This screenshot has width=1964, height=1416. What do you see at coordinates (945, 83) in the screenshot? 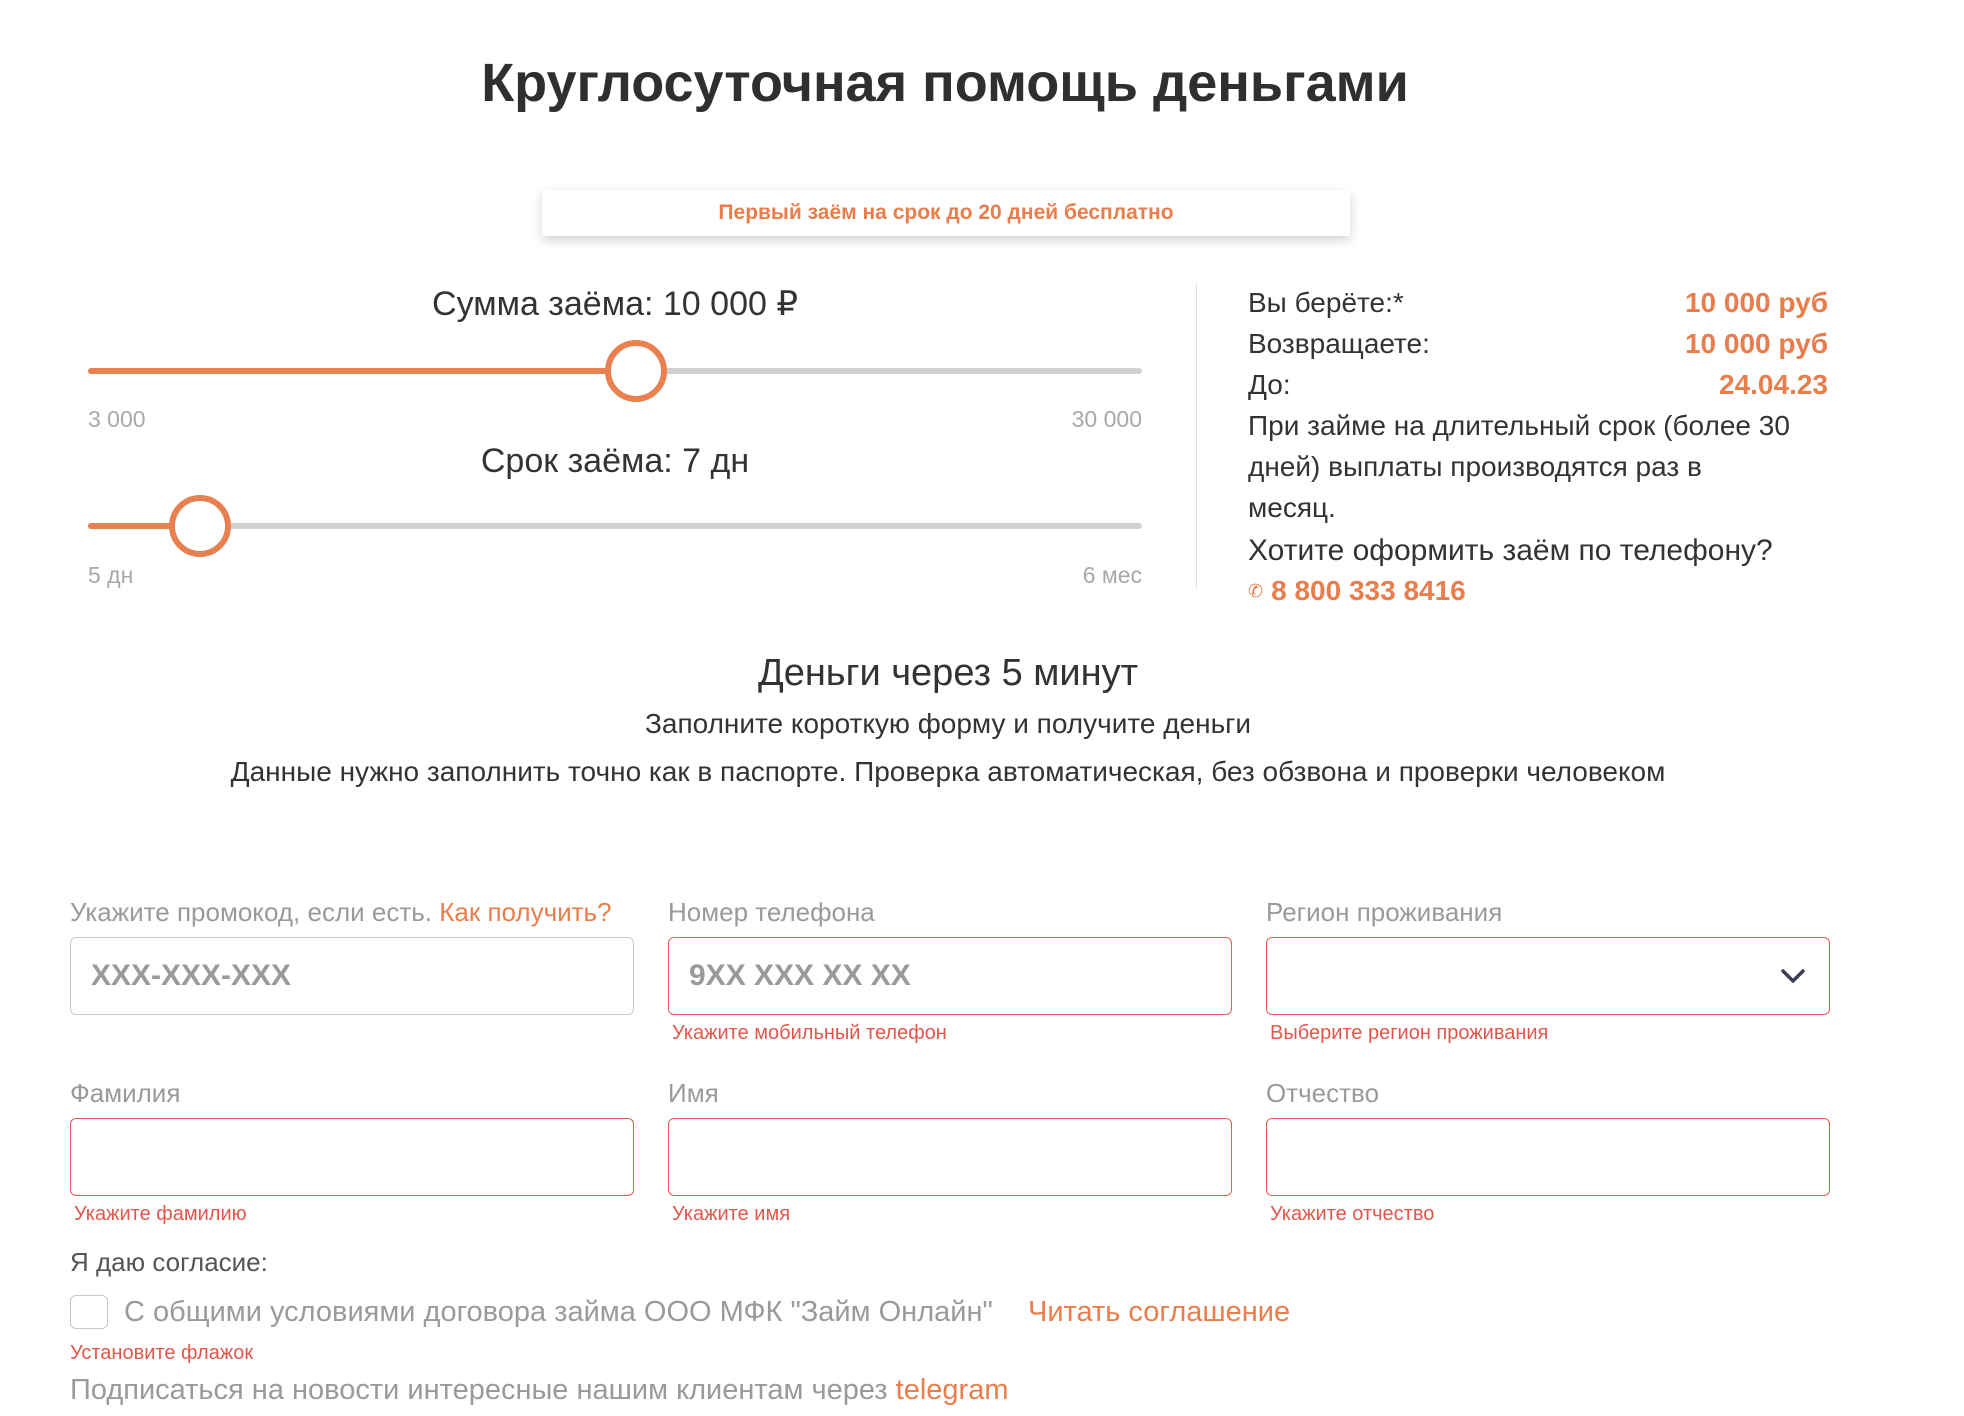
I see `page-title: Круглосуточная помощь деньгами` at bounding box center [945, 83].